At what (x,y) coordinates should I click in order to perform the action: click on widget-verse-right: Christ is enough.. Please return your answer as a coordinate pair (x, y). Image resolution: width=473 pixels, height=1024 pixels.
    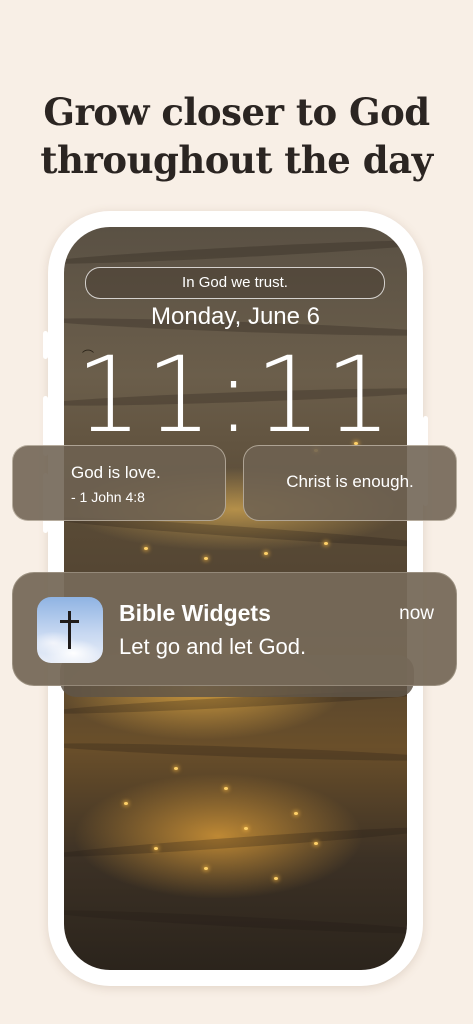
    Looking at the image, I should click on (350, 483).